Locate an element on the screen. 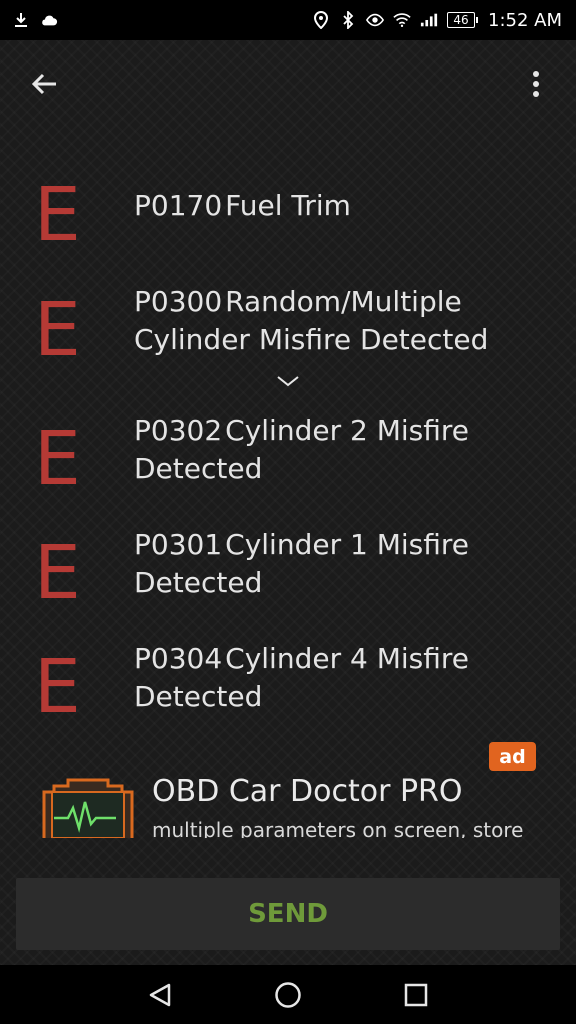 The image size is (576, 1024). back-button is located at coordinates (44, 84).